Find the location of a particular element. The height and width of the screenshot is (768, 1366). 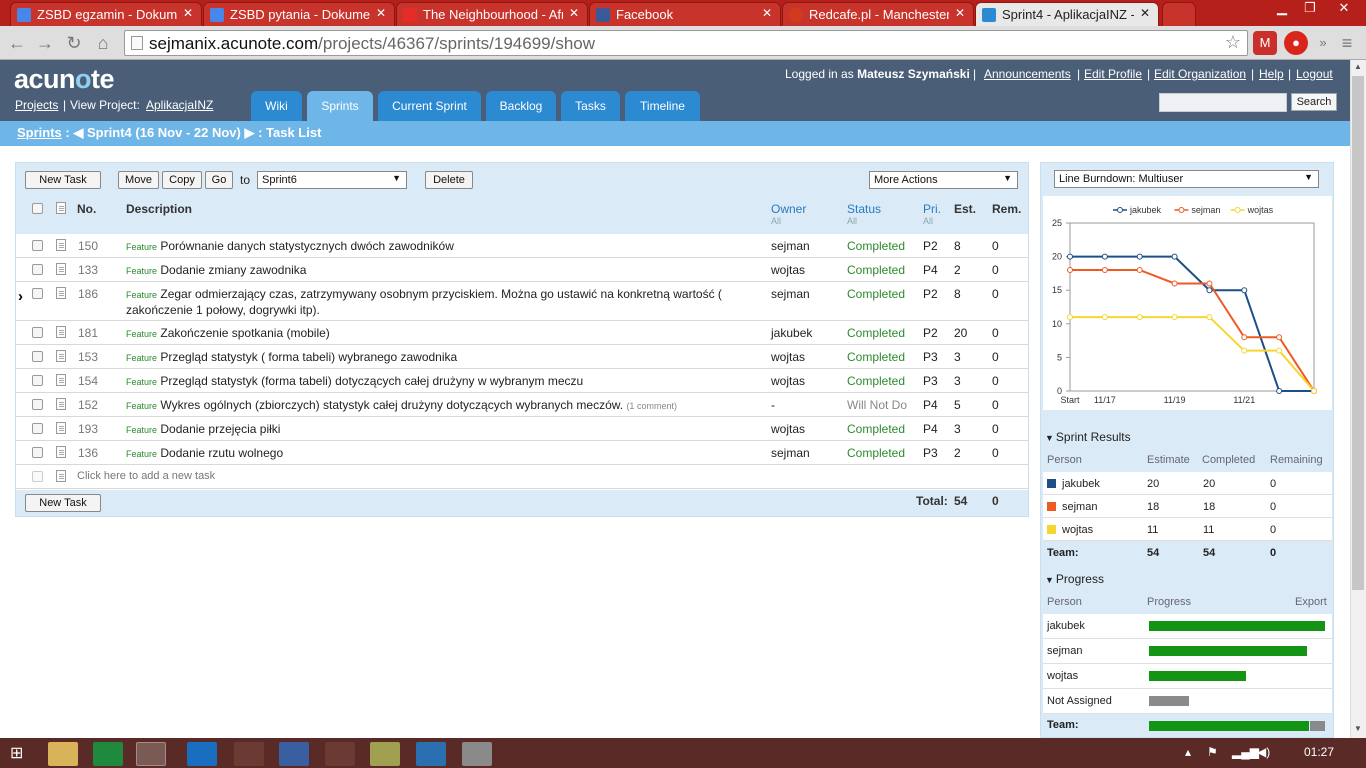

excel-icon is located at coordinates (108, 754).